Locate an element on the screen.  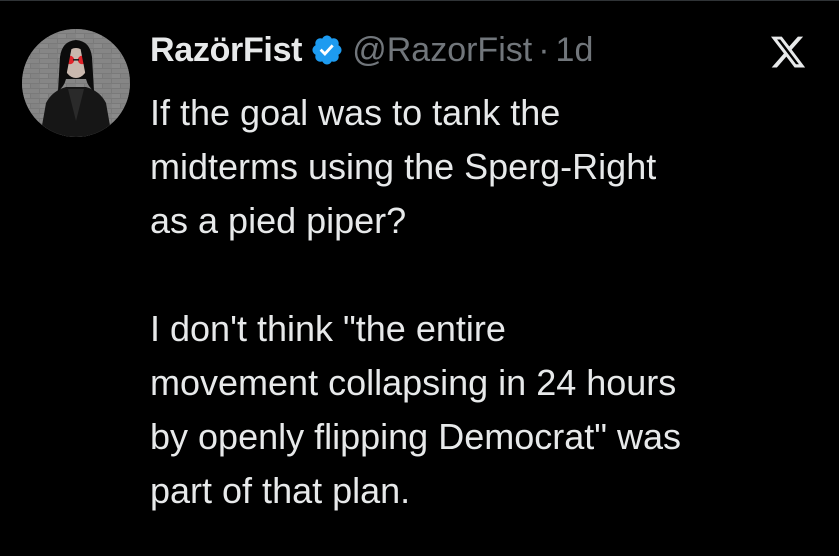
tweet-line: If the goal was to tank the is located at coordinates (355, 112).